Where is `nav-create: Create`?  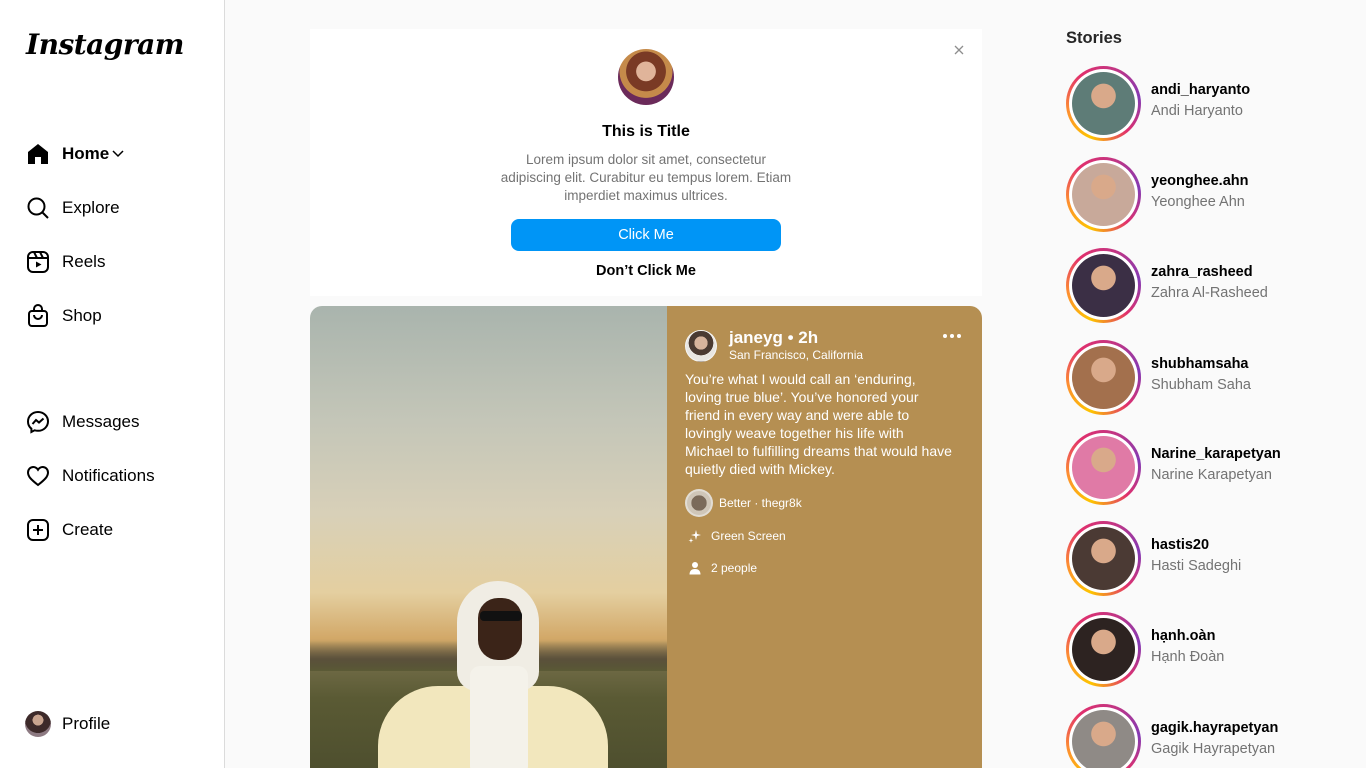
nav-create: Create is located at coordinates (69, 530).